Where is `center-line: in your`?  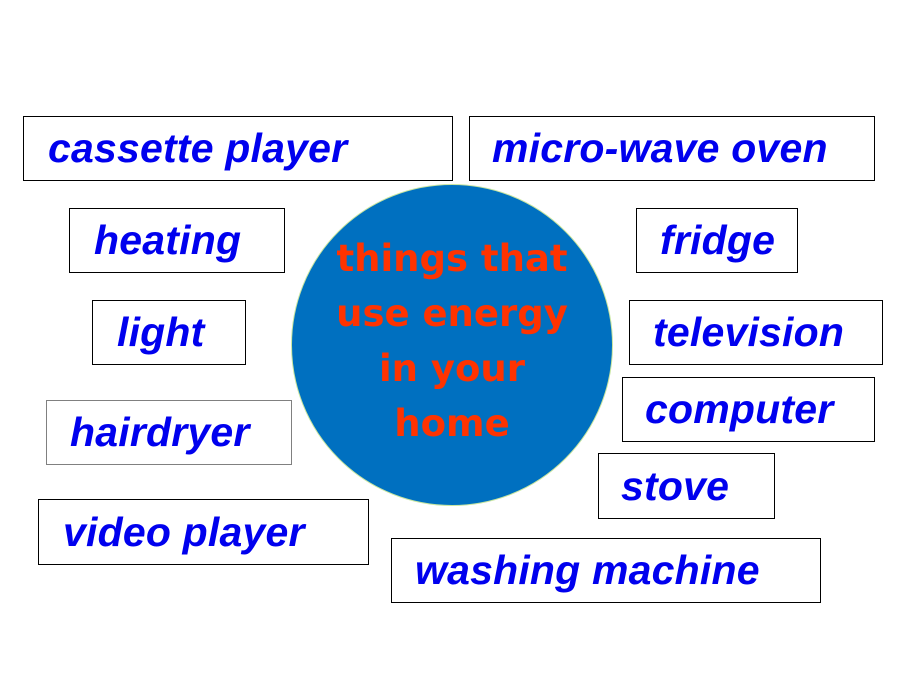 center-line: in your is located at coordinates (452, 368).